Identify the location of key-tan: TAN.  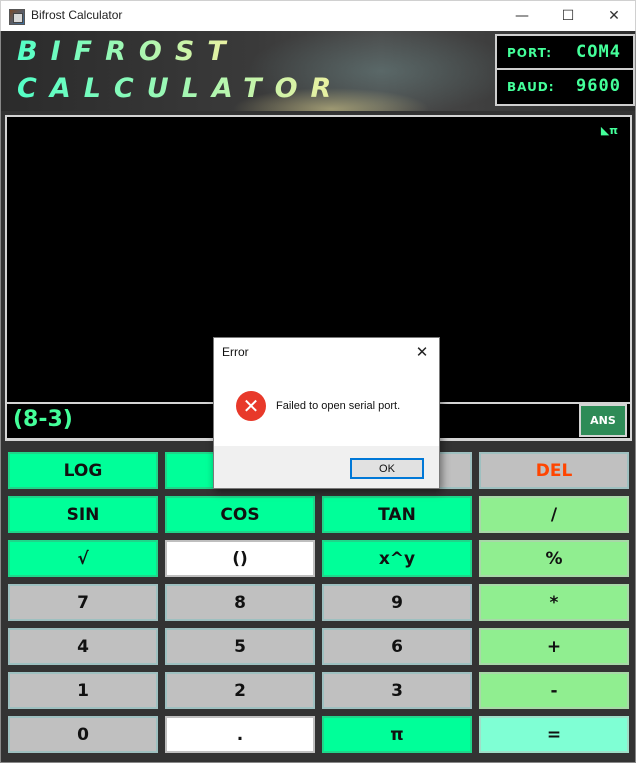
(397, 514).